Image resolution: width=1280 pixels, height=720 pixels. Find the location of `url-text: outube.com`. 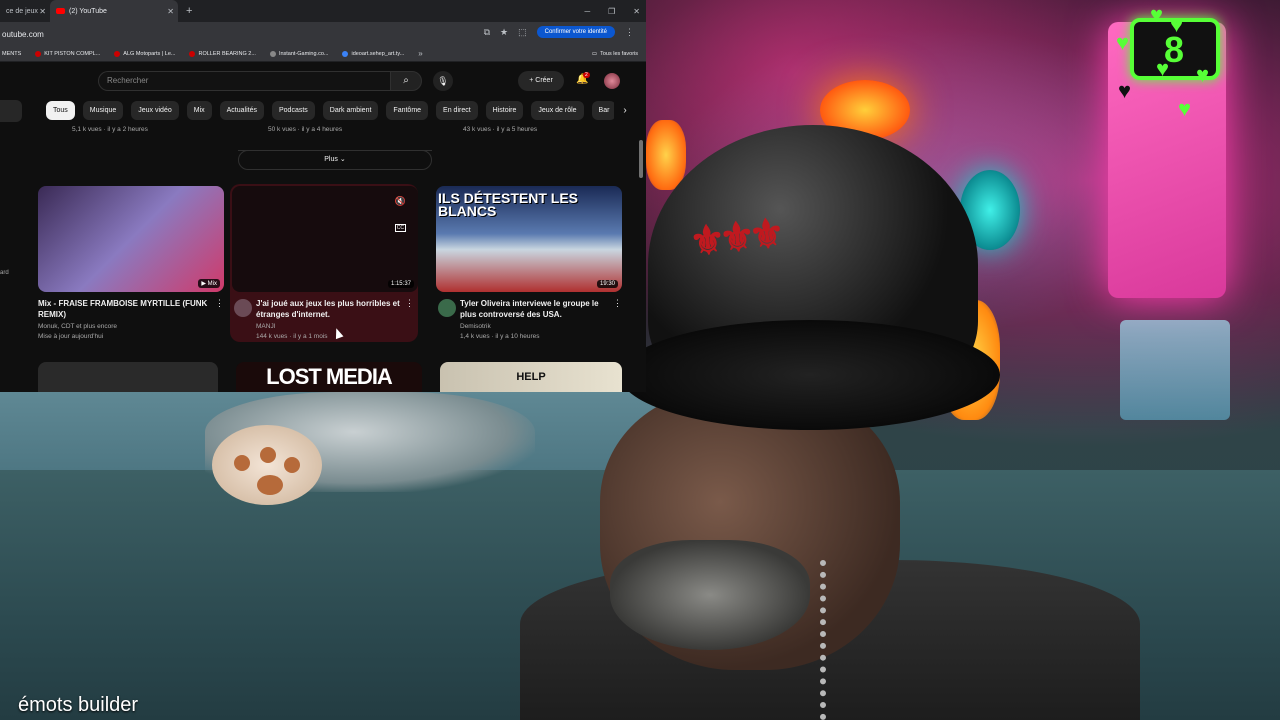

url-text: outube.com is located at coordinates (23, 34).